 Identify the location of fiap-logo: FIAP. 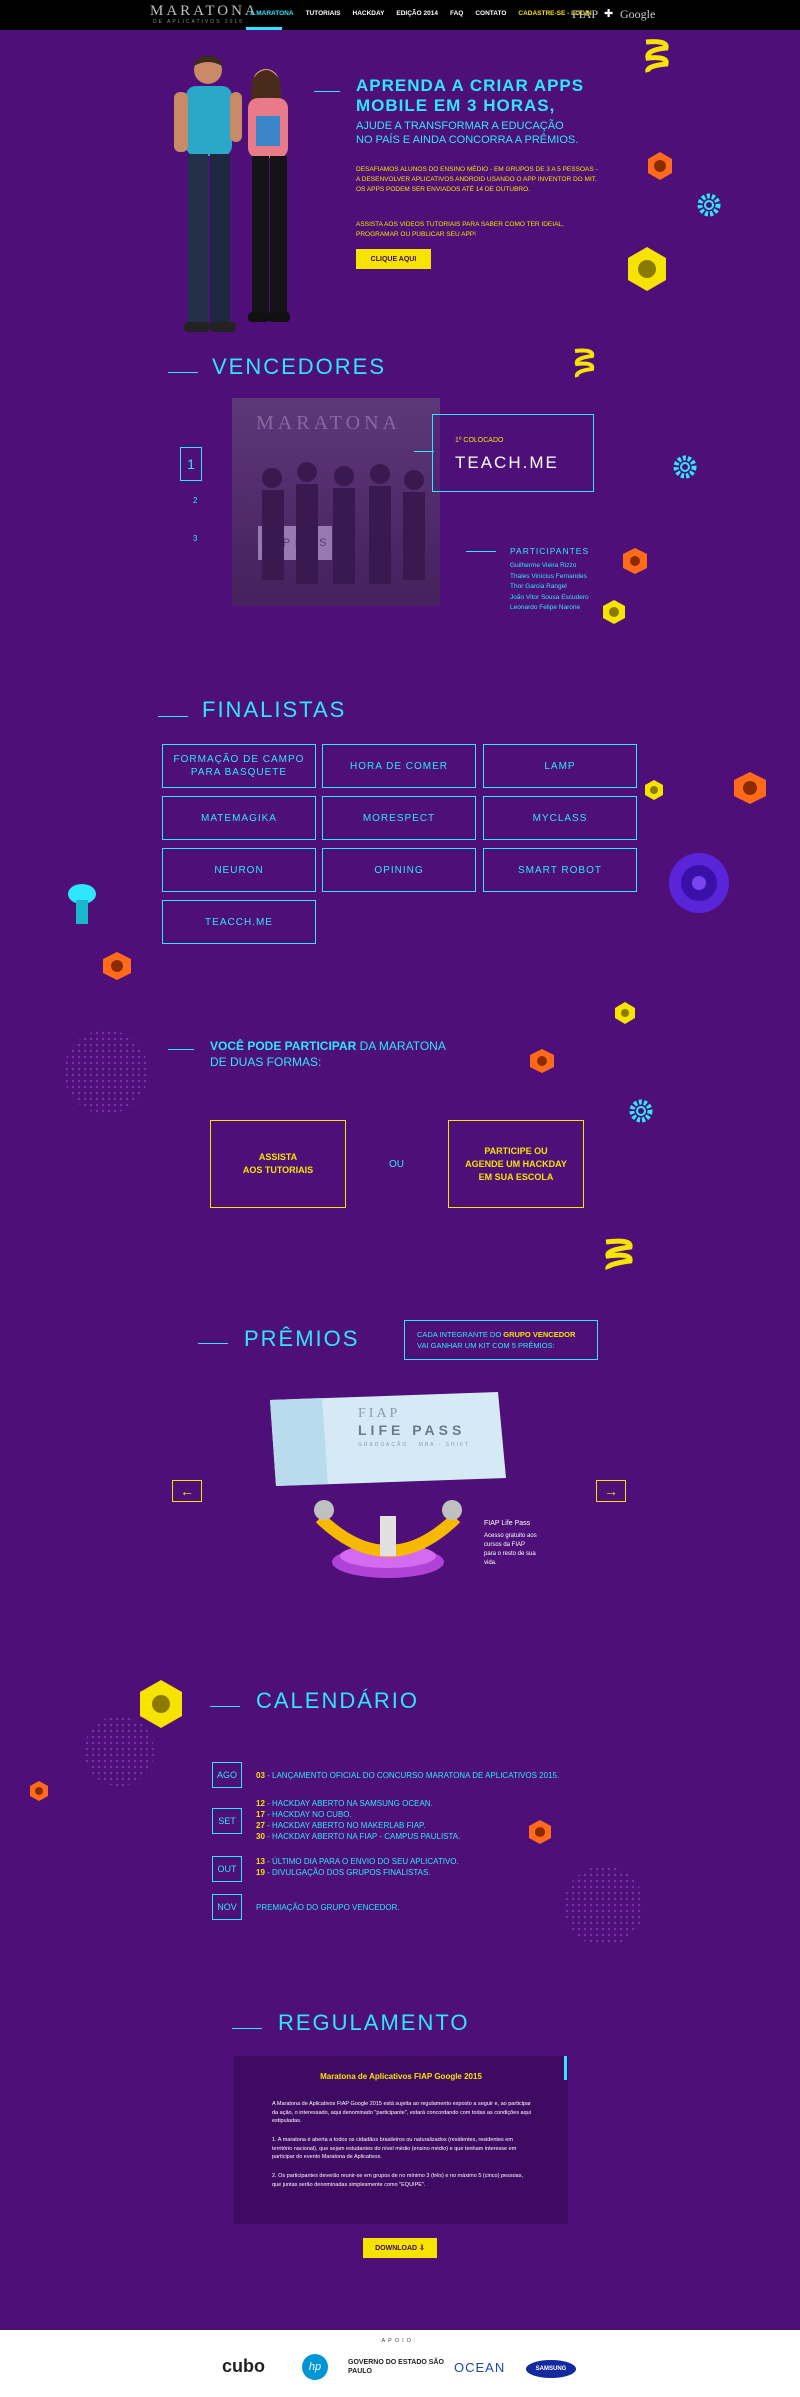
(585, 14).